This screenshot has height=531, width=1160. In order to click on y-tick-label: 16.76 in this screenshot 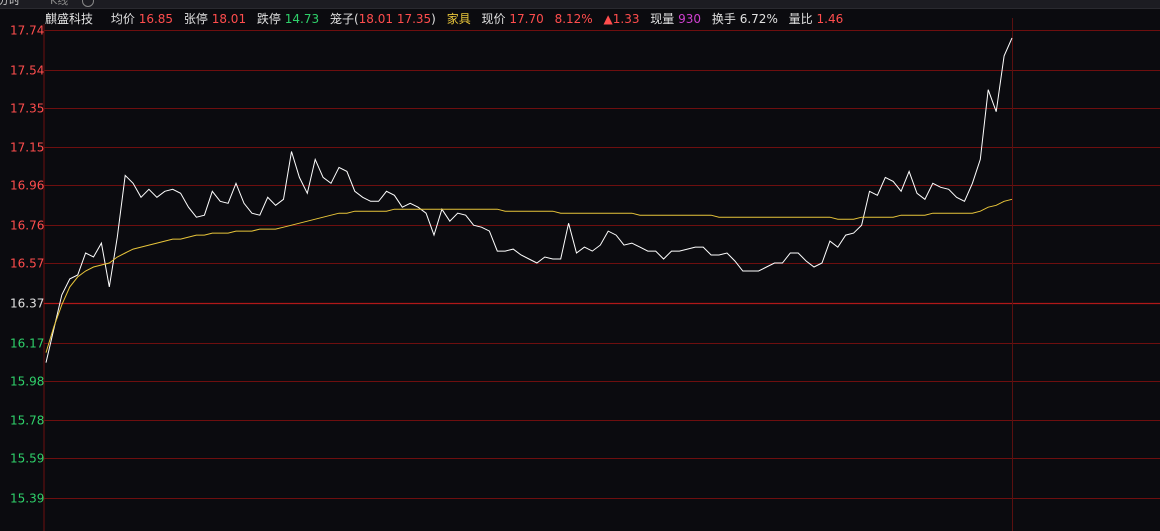, I will do `click(27, 226)`.